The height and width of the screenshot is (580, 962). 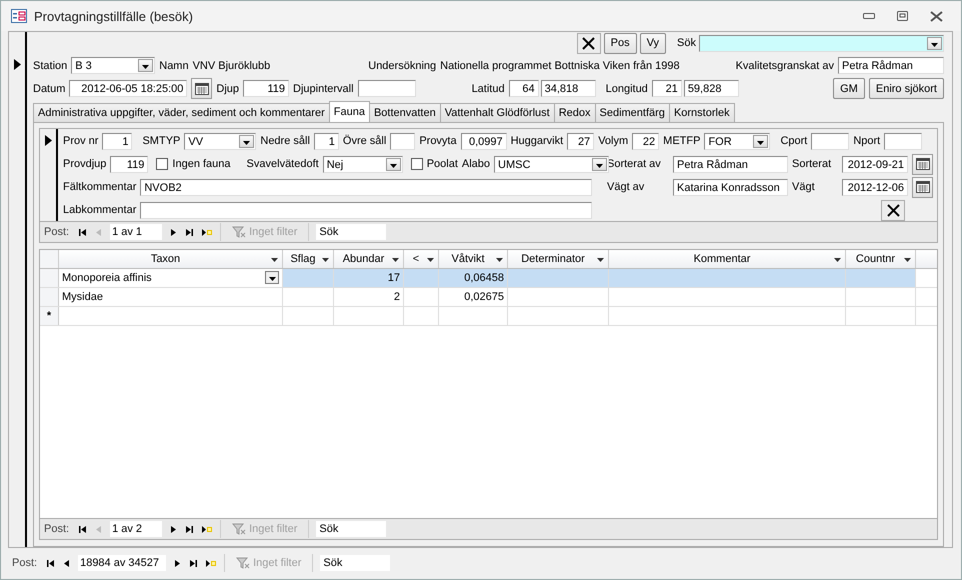 I want to click on column-header: Countnr, so click(x=881, y=259).